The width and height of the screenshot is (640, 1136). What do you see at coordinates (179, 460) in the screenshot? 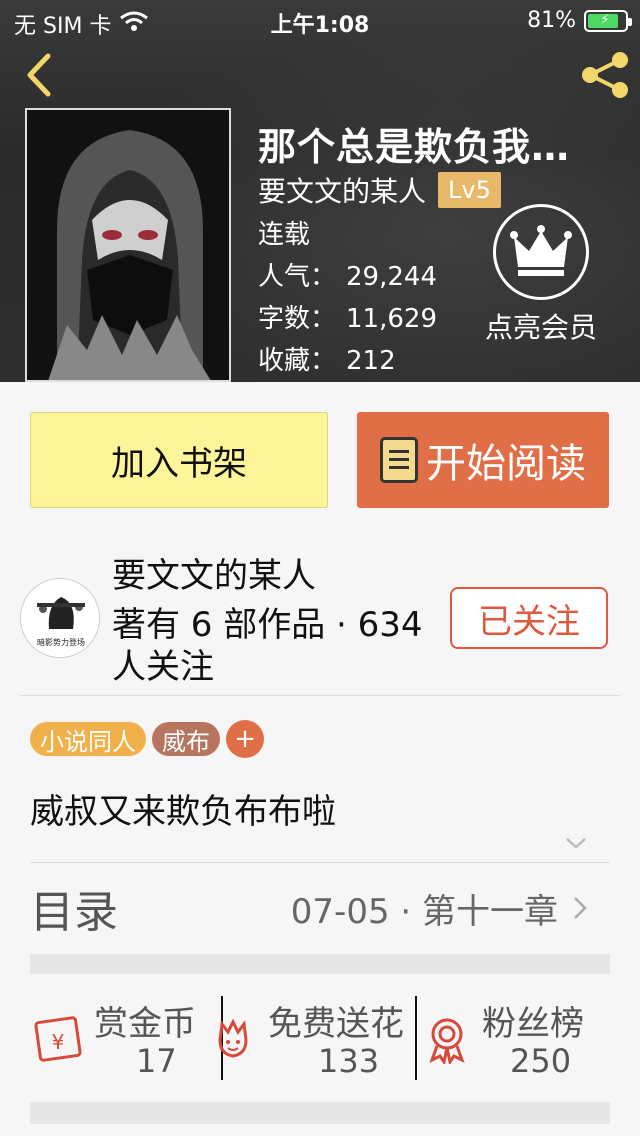
I see `add-to-shelf-button: 加入书架` at bounding box center [179, 460].